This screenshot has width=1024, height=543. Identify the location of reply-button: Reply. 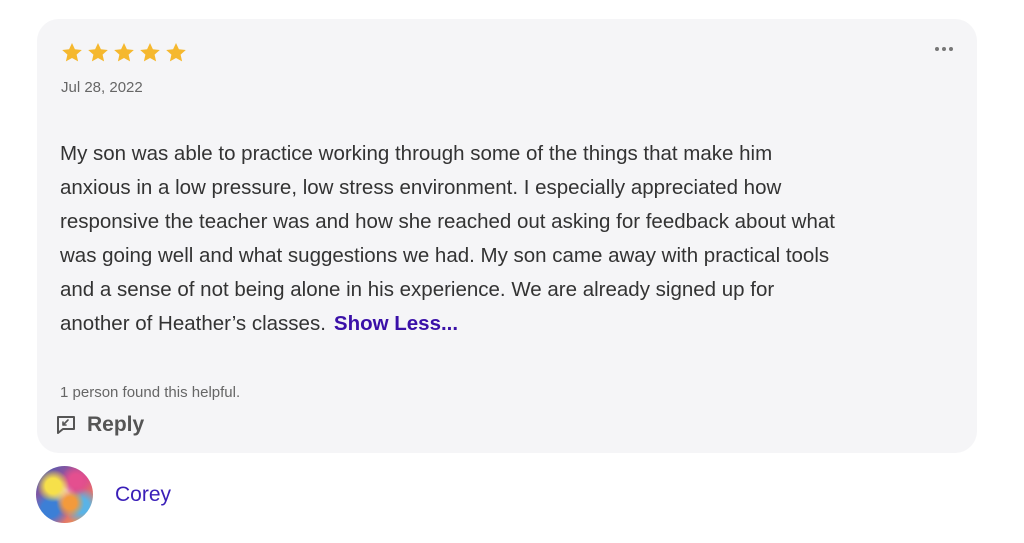
(99, 425).